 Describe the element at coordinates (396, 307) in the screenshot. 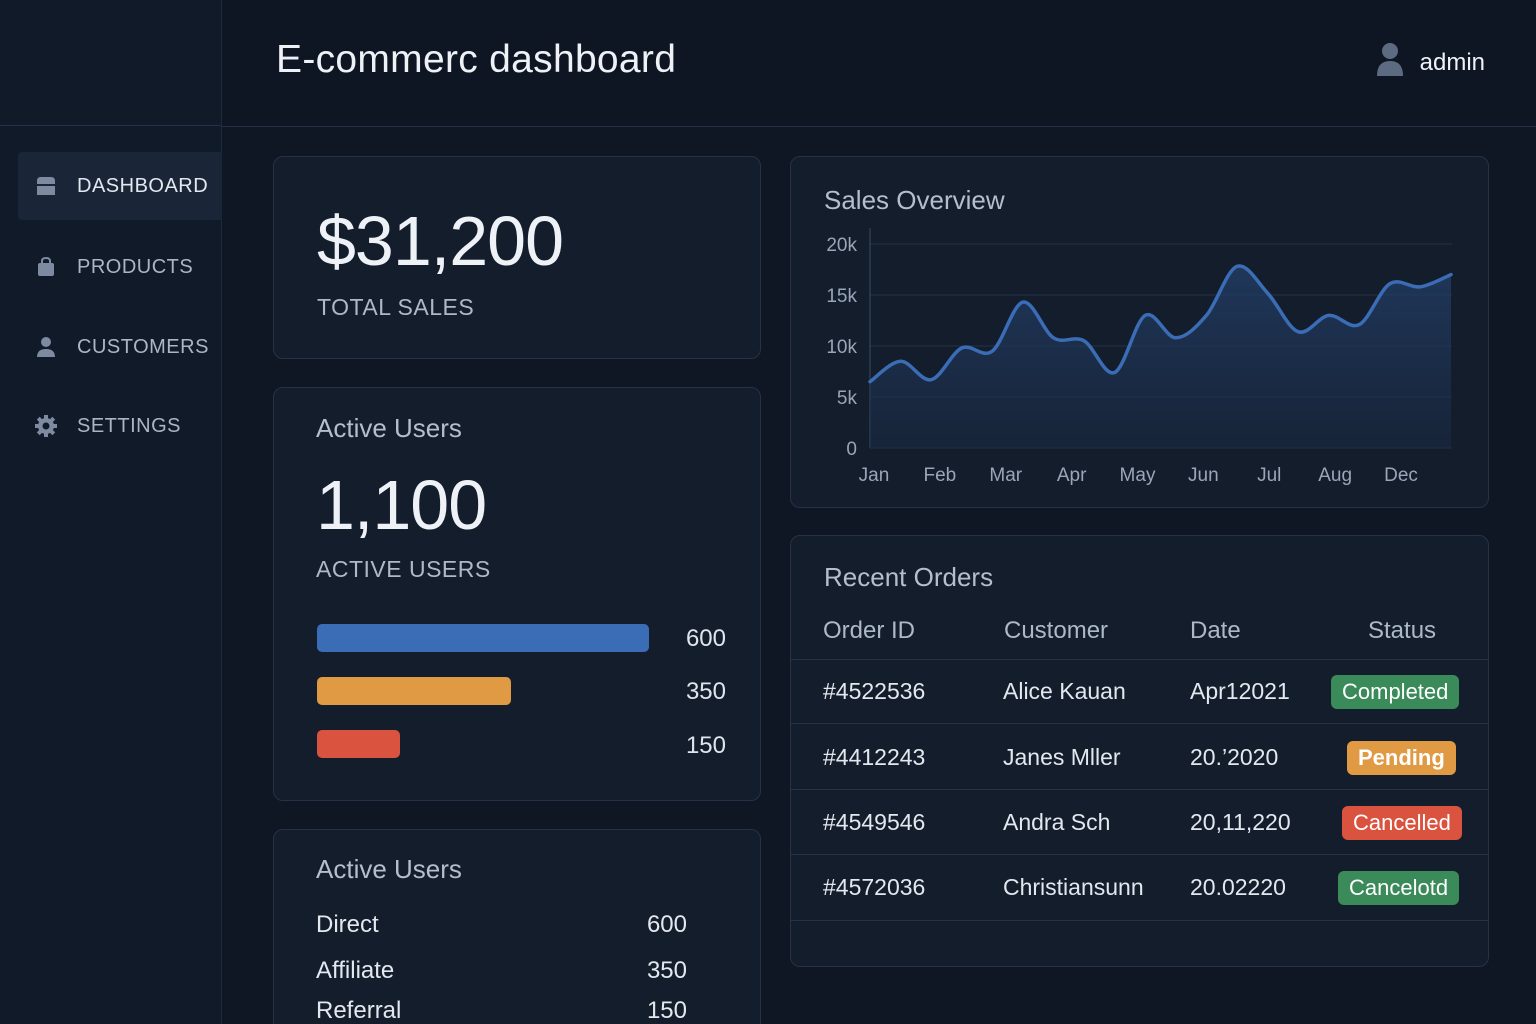

I see `total-sales-label: TOTAL SALES` at that location.